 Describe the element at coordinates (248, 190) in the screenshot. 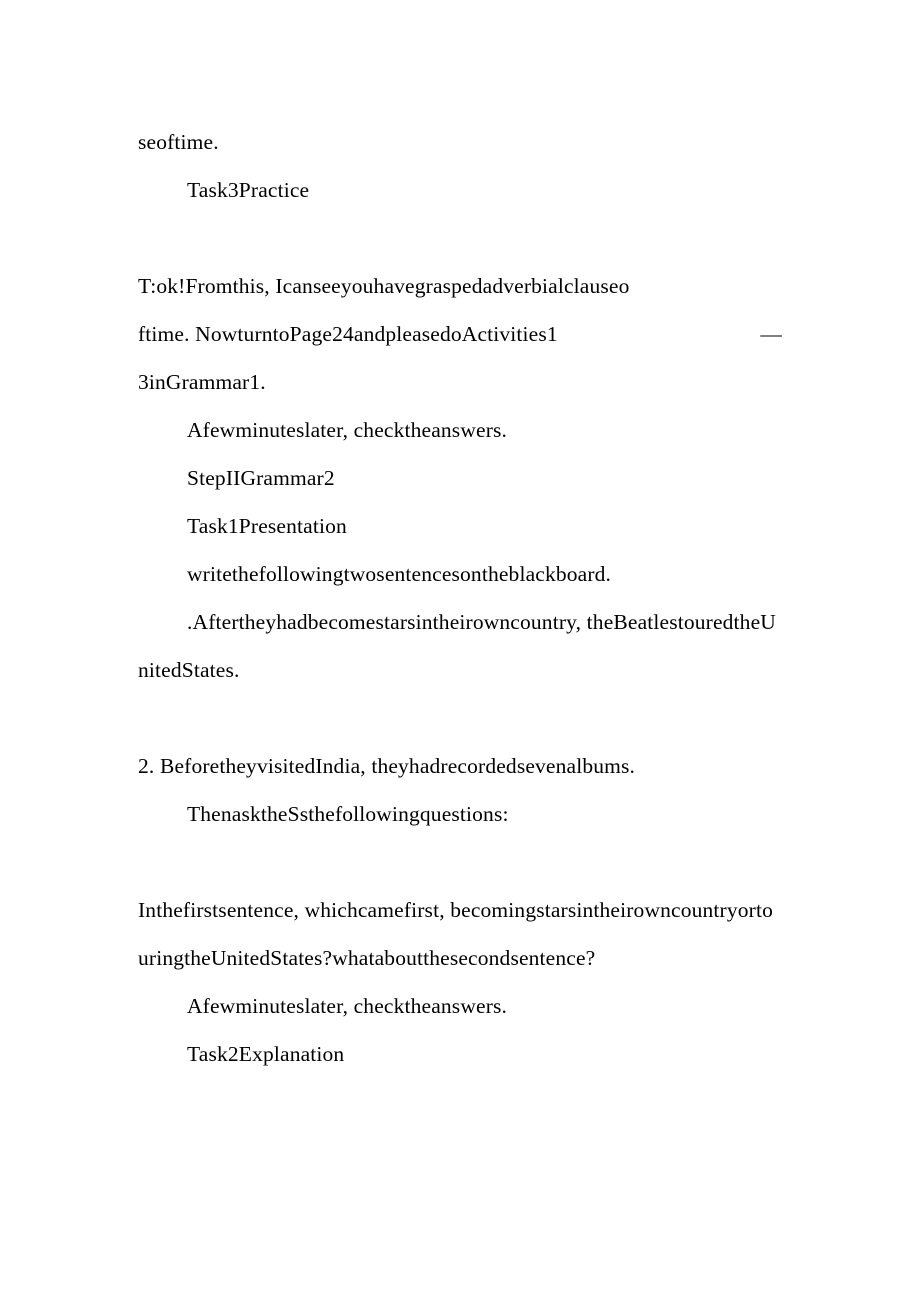

I see `paragraph-task3-practice: Task3Practice` at that location.